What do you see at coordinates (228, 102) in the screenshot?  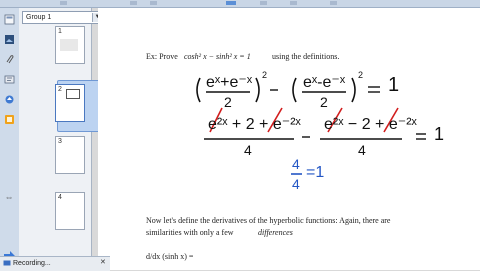 I see `work-line1-den-left: 2` at bounding box center [228, 102].